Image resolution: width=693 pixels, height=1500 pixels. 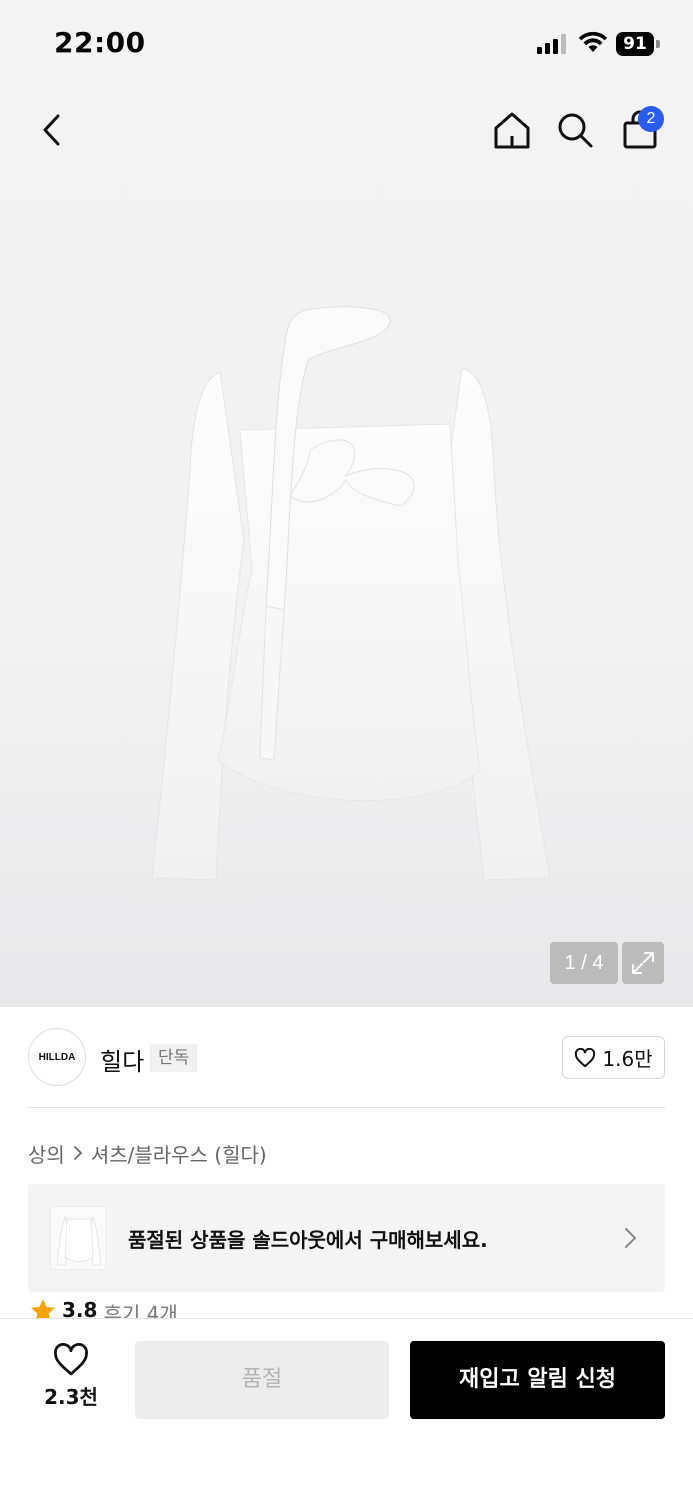 I want to click on wifi-icon, so click(x=593, y=41).